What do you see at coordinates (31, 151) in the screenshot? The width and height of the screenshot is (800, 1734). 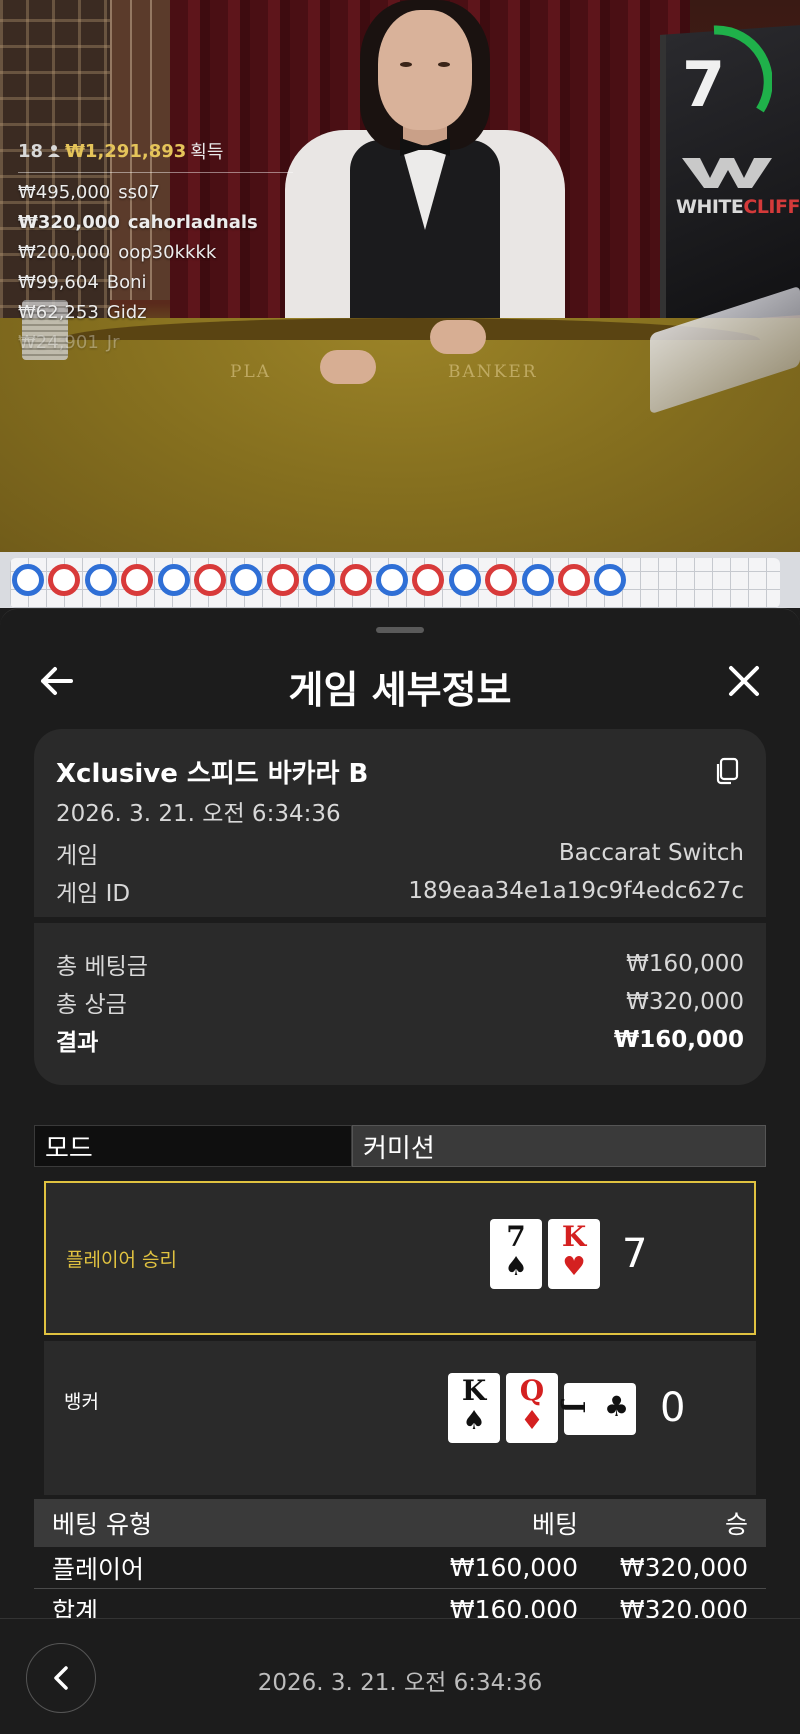 I see `winners-count: 18` at bounding box center [31, 151].